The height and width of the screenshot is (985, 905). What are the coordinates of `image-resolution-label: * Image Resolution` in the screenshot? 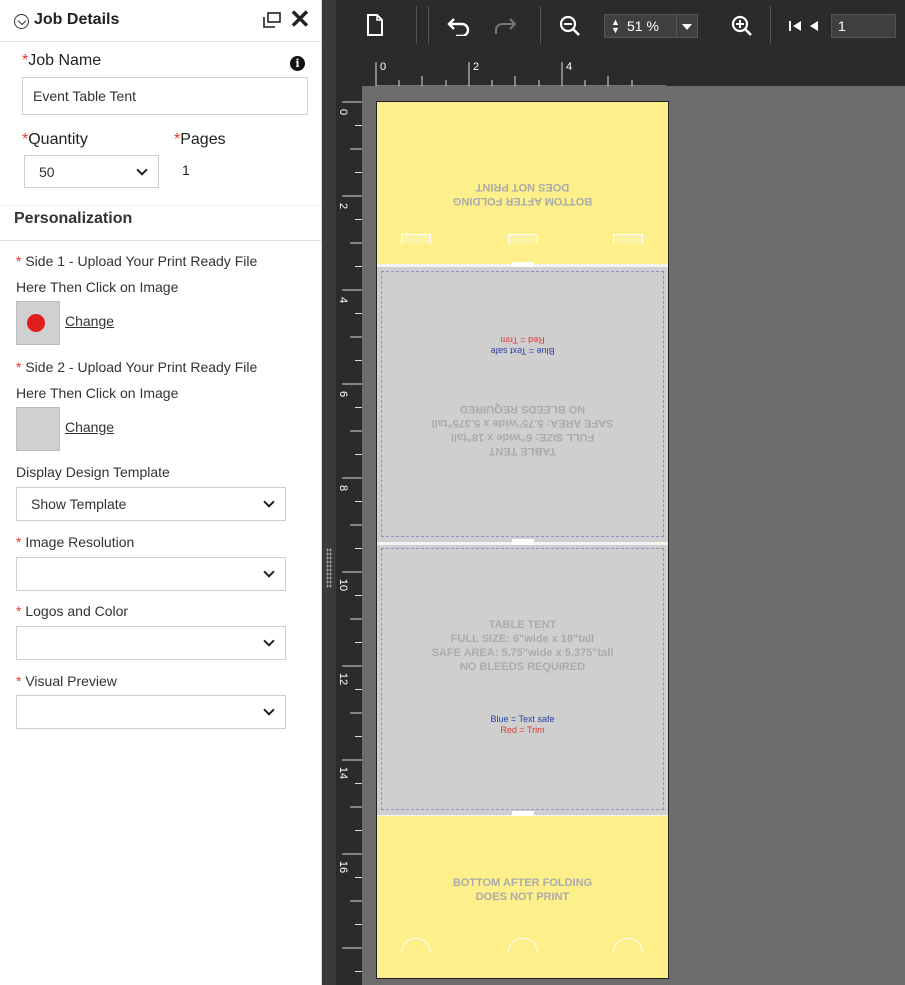 It's located at (75, 542).